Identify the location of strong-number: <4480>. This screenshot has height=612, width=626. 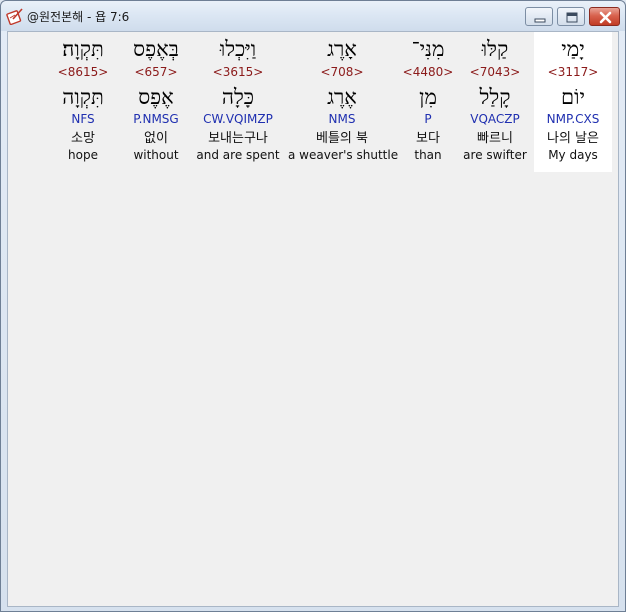
(428, 72).